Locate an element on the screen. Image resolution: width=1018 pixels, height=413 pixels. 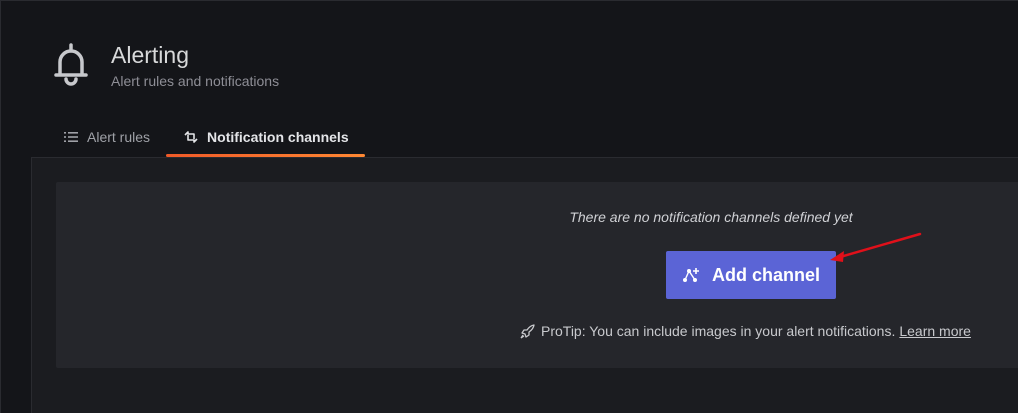
rocket-icon is located at coordinates (527, 330).